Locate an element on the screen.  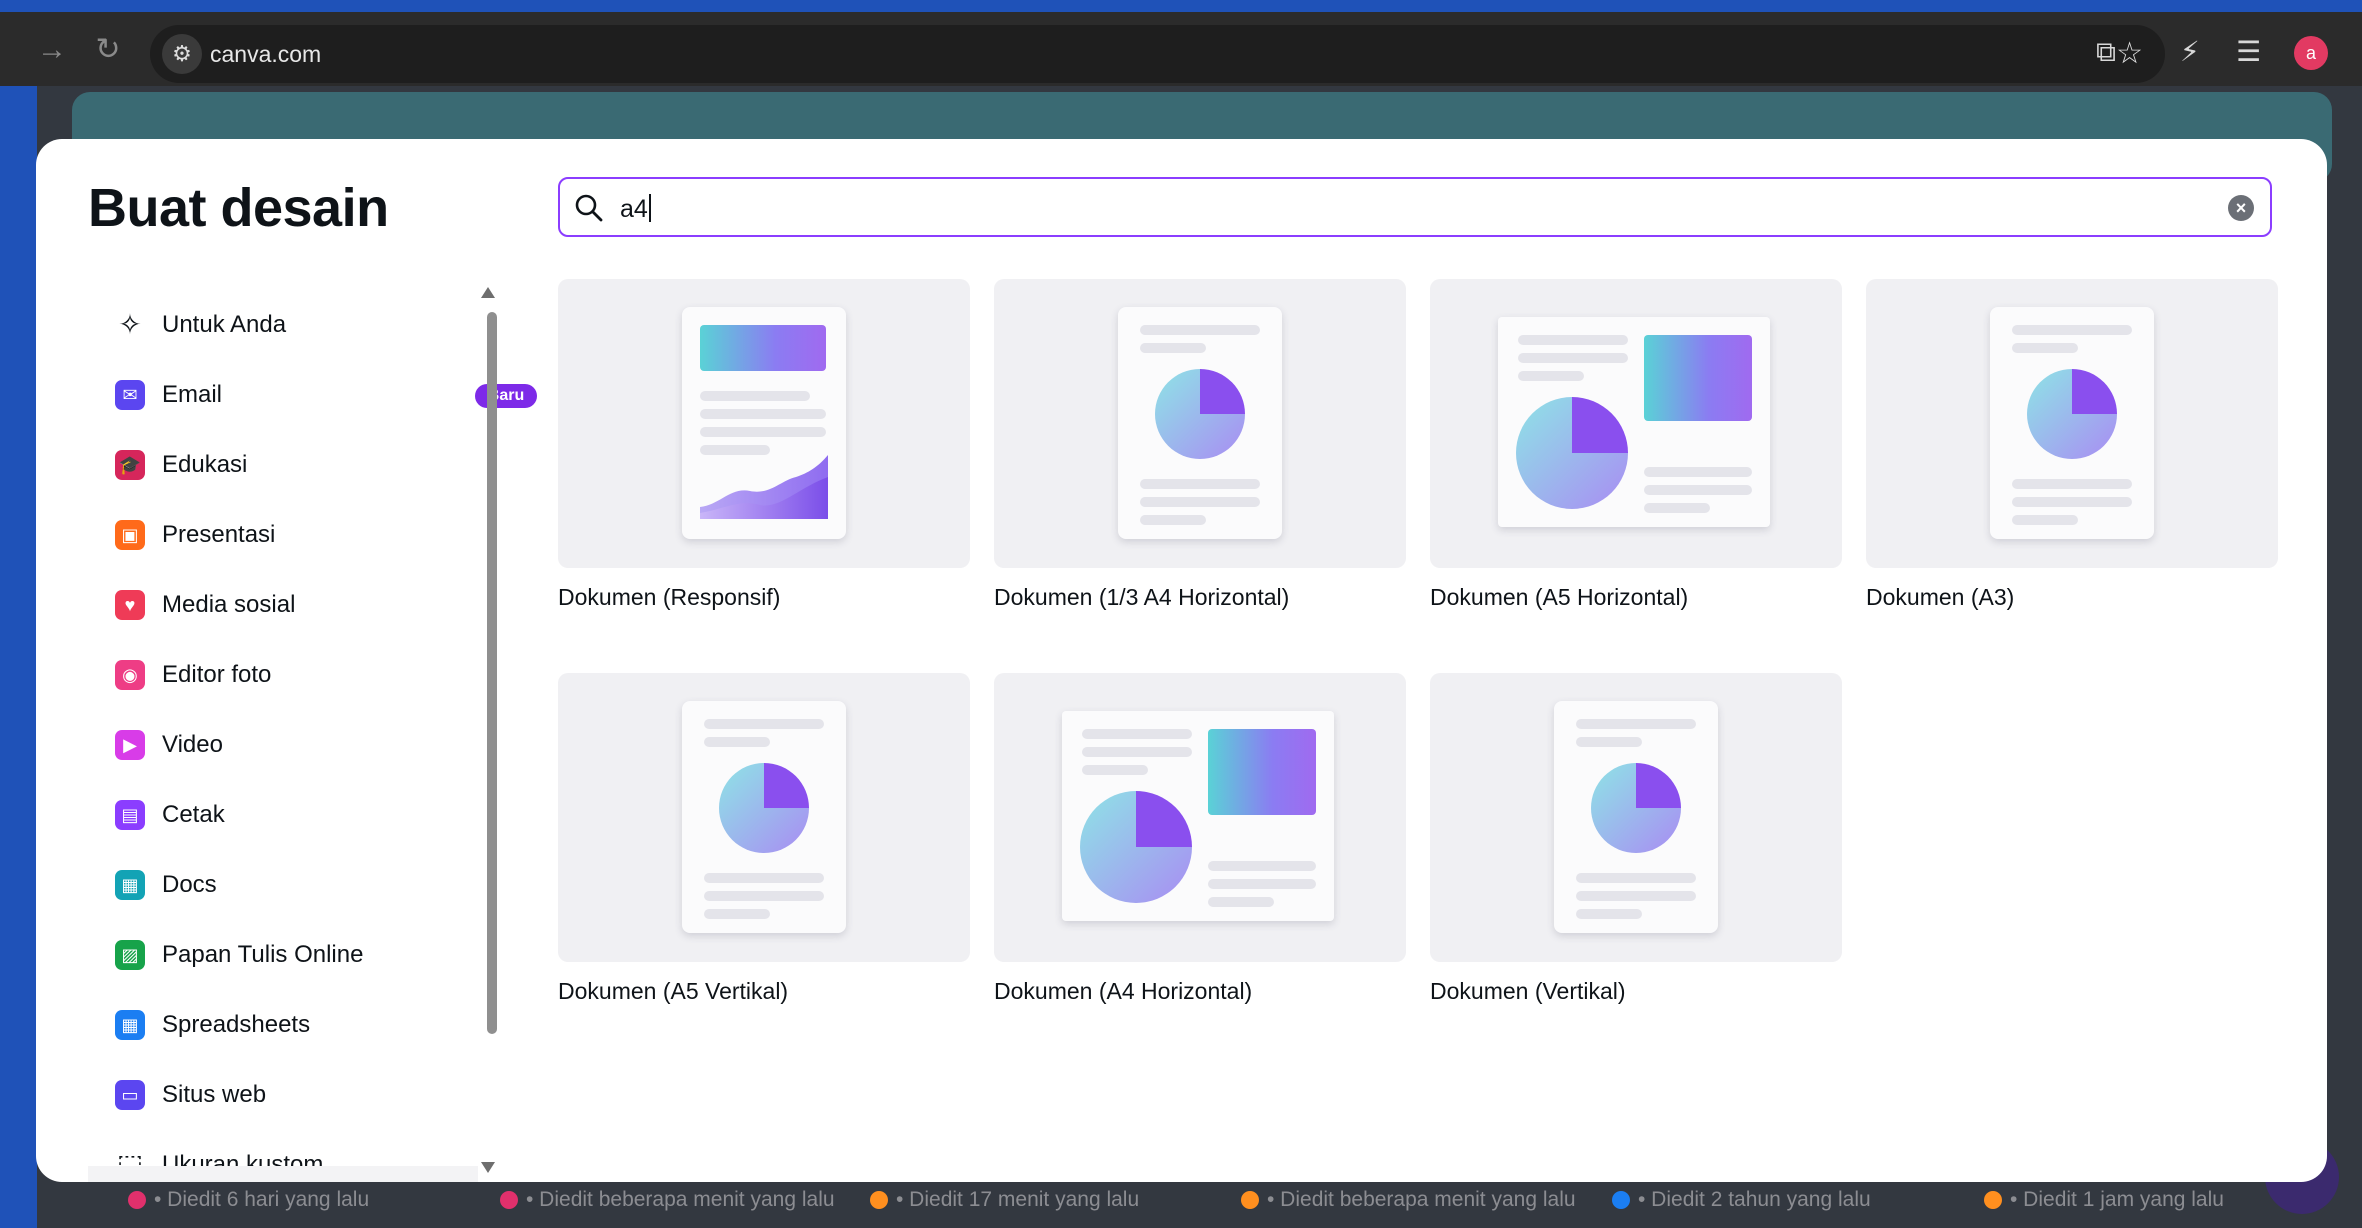
reload-icon: ↻ is located at coordinates (108, 50).